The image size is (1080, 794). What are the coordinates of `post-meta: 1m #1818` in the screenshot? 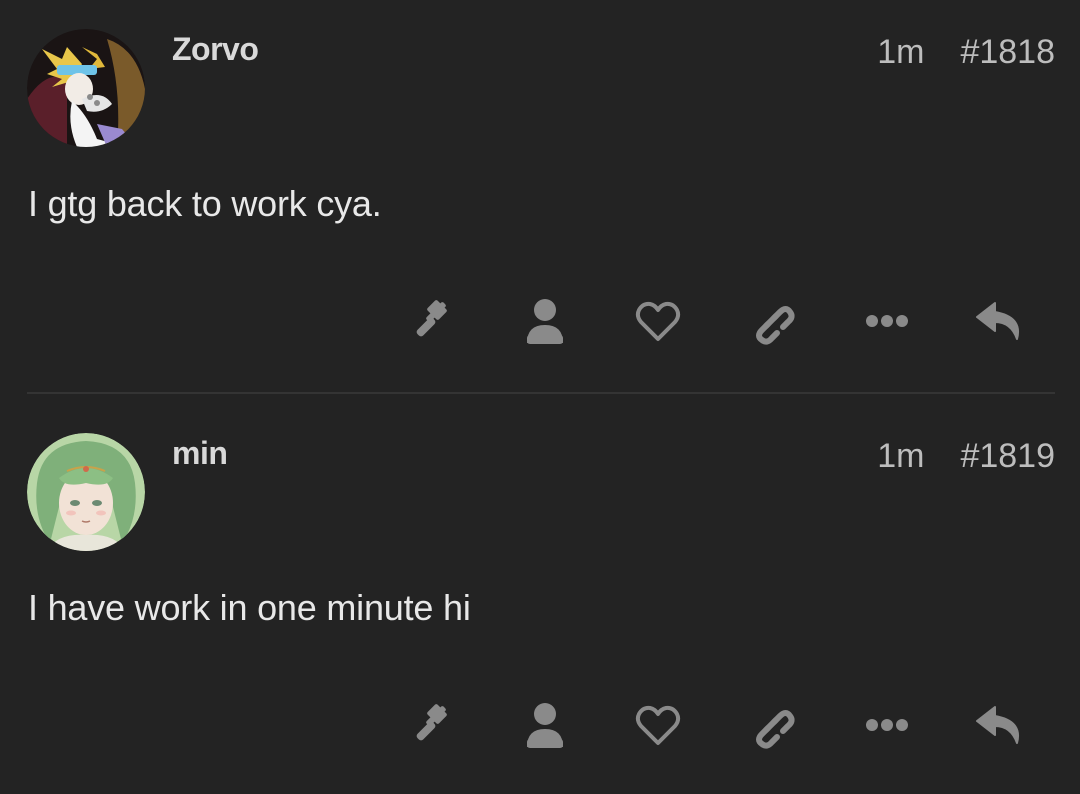 It's located at (966, 52).